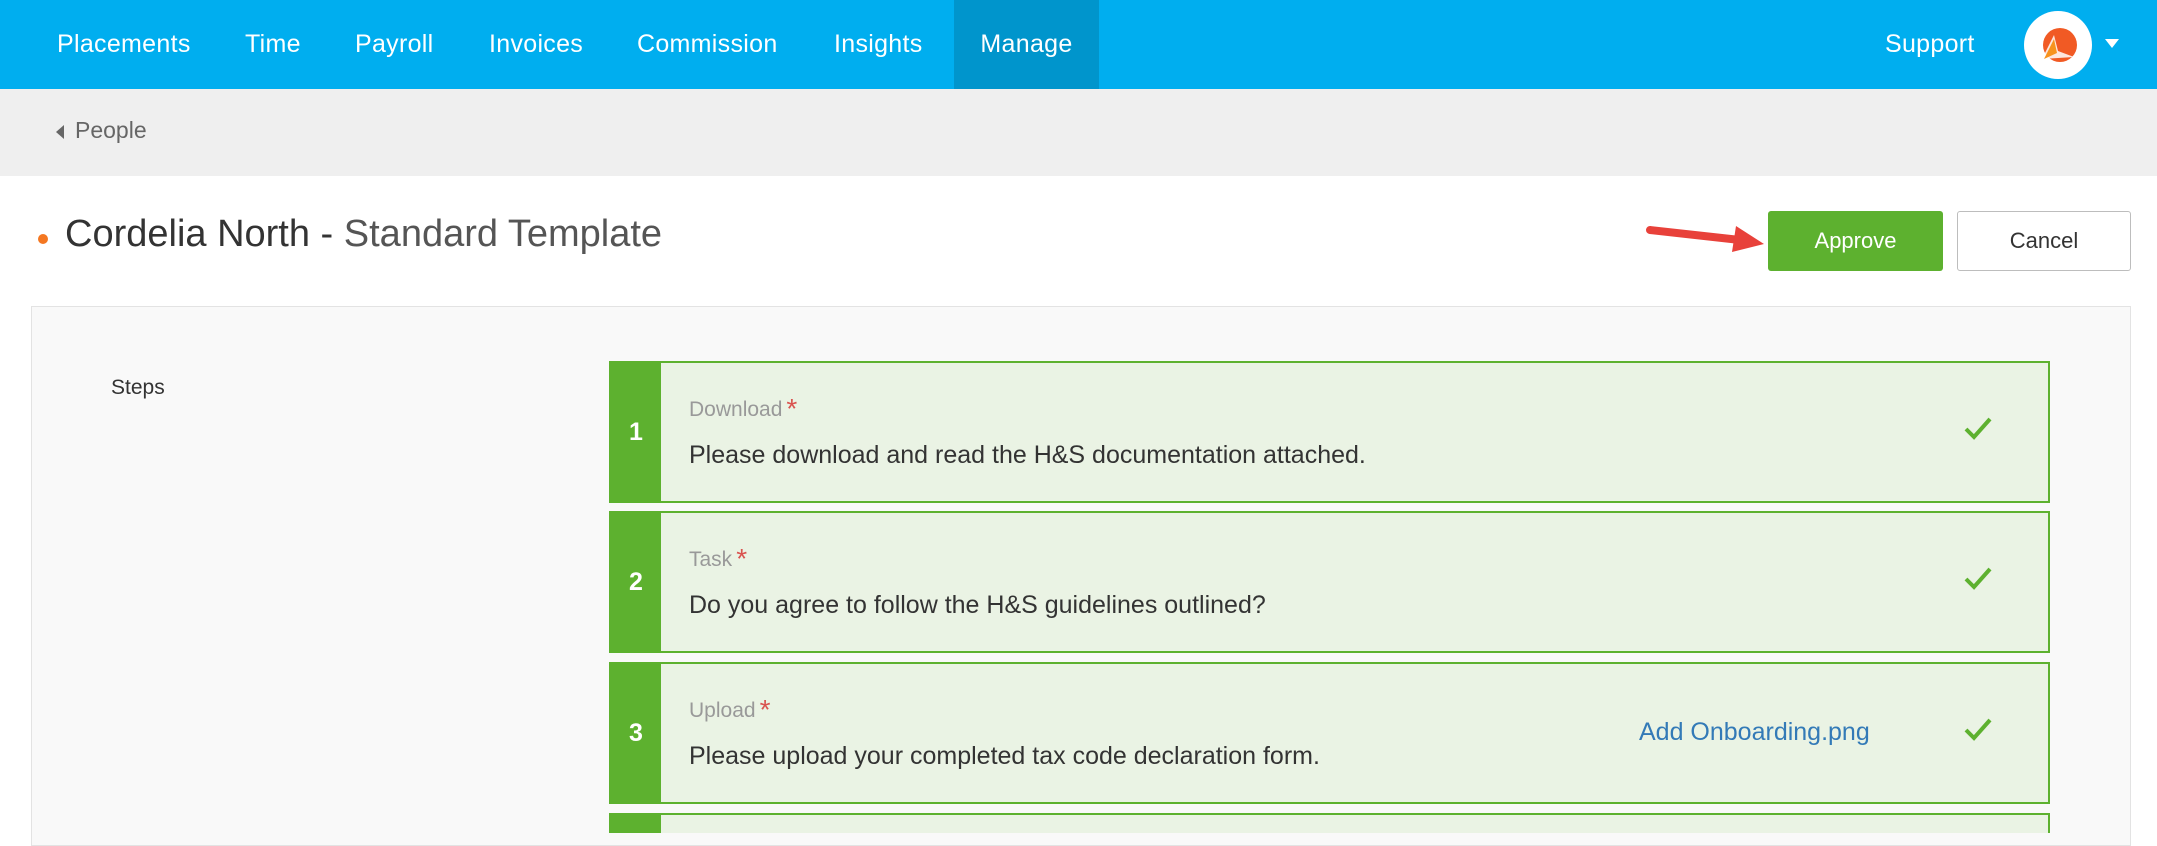 The image size is (2157, 846). I want to click on step-type: Upload *, so click(730, 708).